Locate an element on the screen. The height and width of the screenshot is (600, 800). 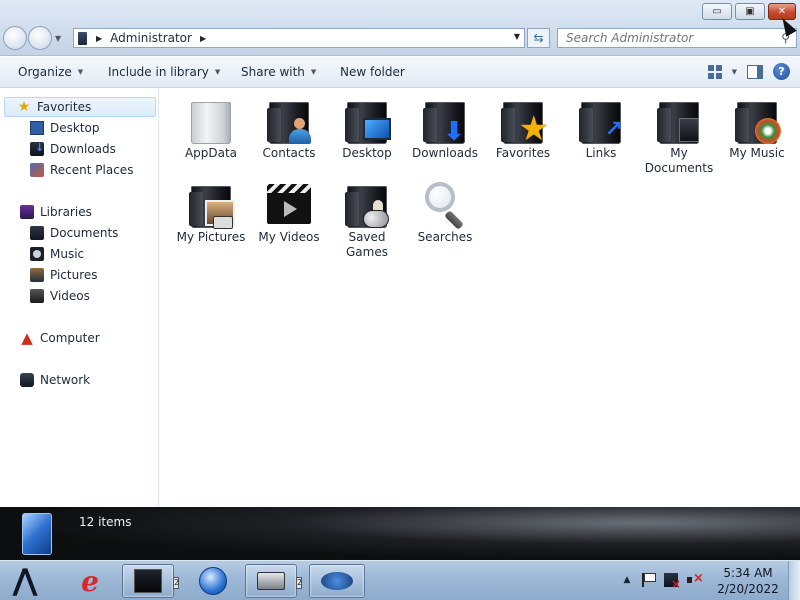
nav-favorites: ★ Favorites is located at coordinates (80, 107).